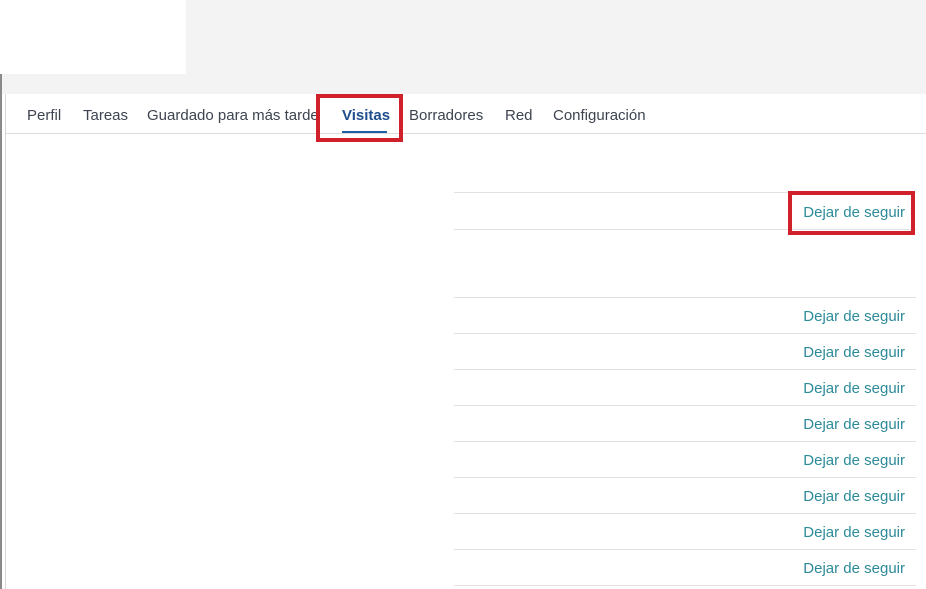  Describe the element at coordinates (519, 116) in the screenshot. I see `tab-red: Red` at that location.